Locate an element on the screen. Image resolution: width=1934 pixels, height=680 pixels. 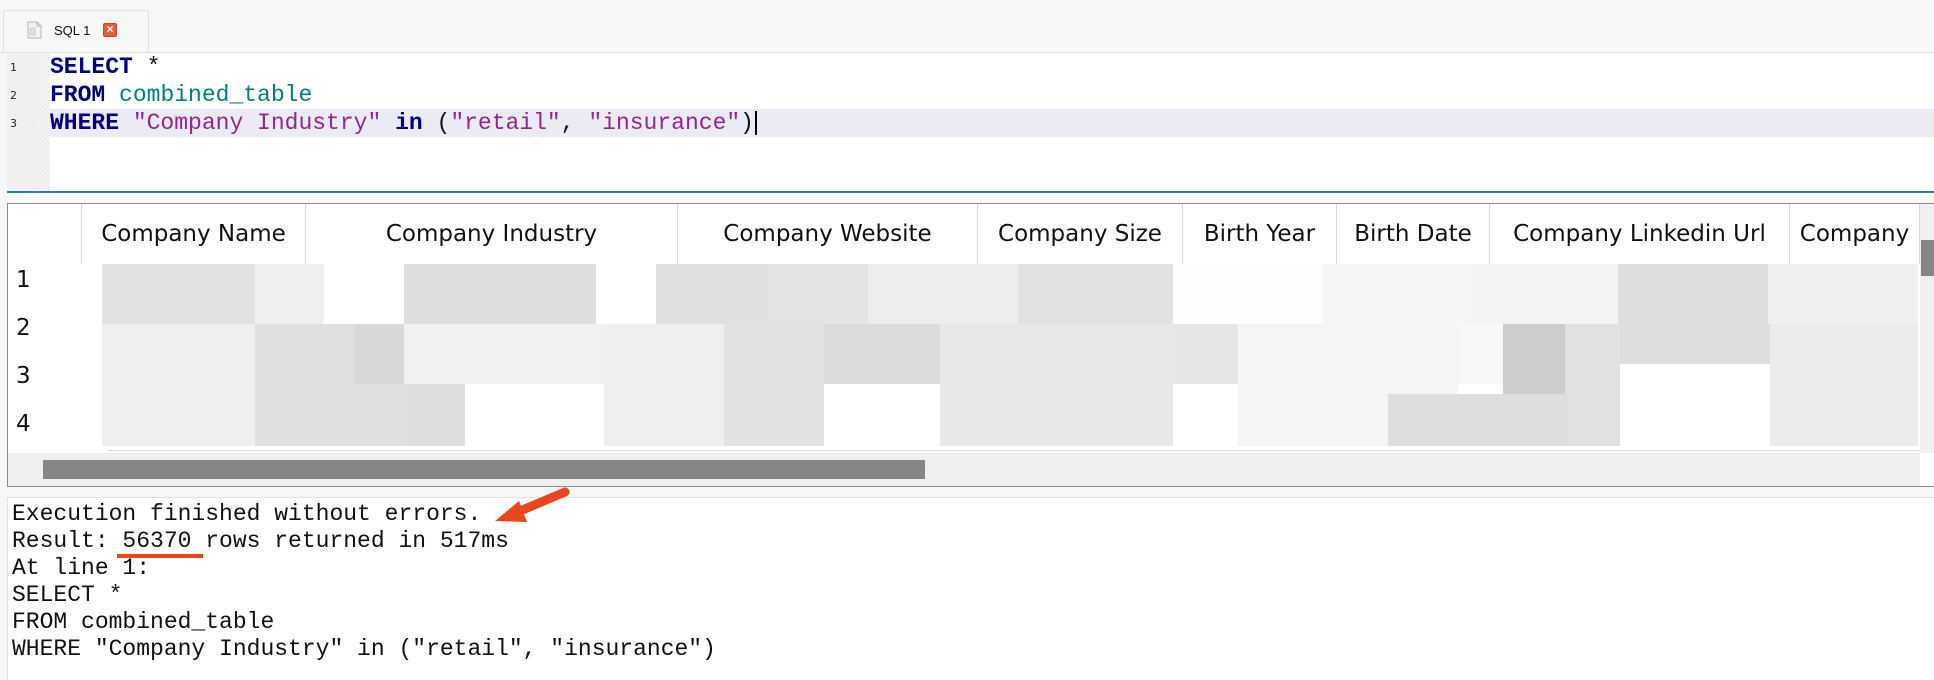
log-line-sql: FROM combined_table is located at coordinates (143, 622).